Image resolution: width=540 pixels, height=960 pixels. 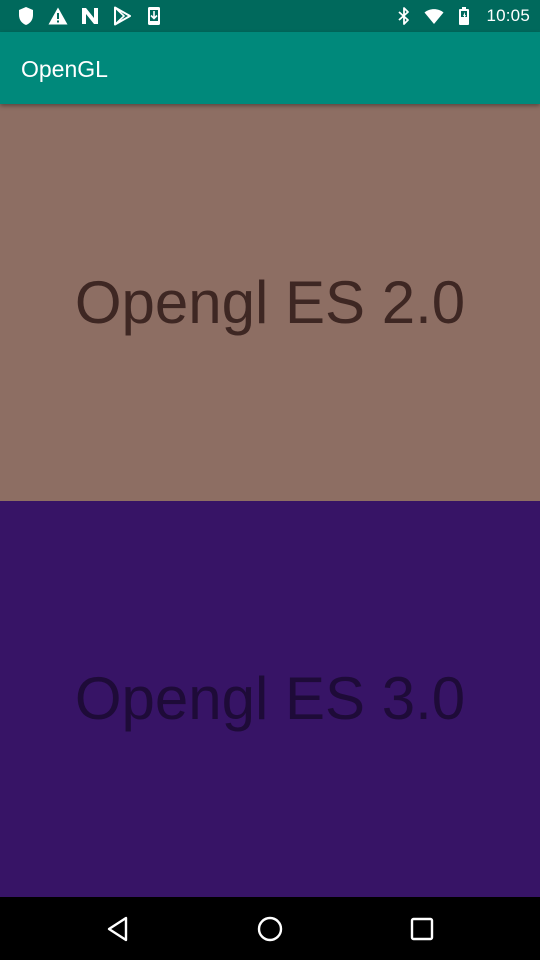 I want to click on opengl-es2-label: Opengl ES 2.0, so click(x=270, y=302).